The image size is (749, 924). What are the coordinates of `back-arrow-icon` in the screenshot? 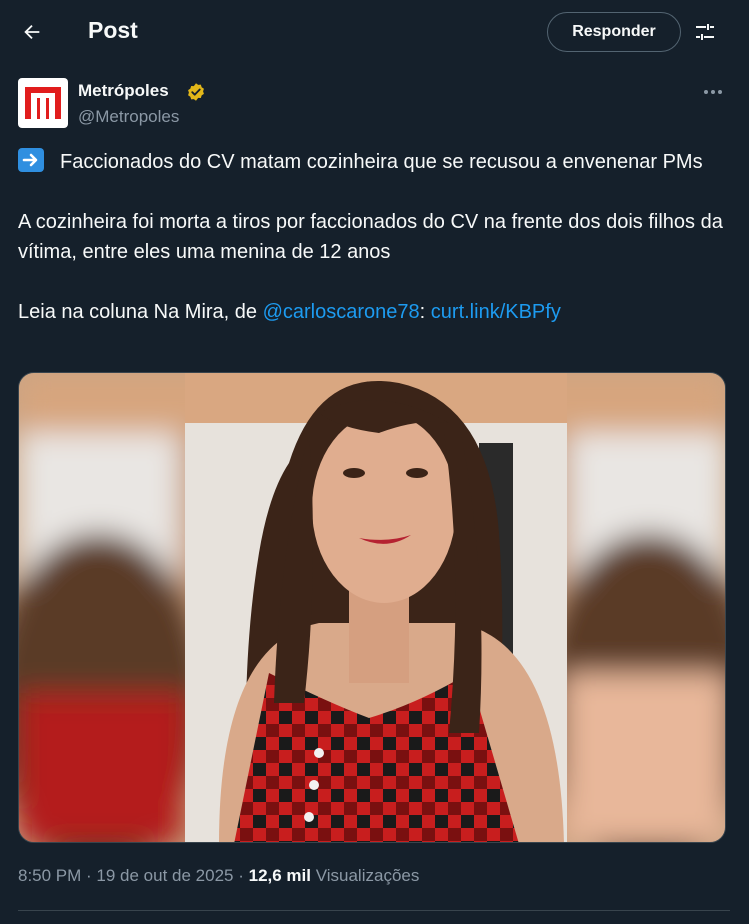 It's located at (32, 32).